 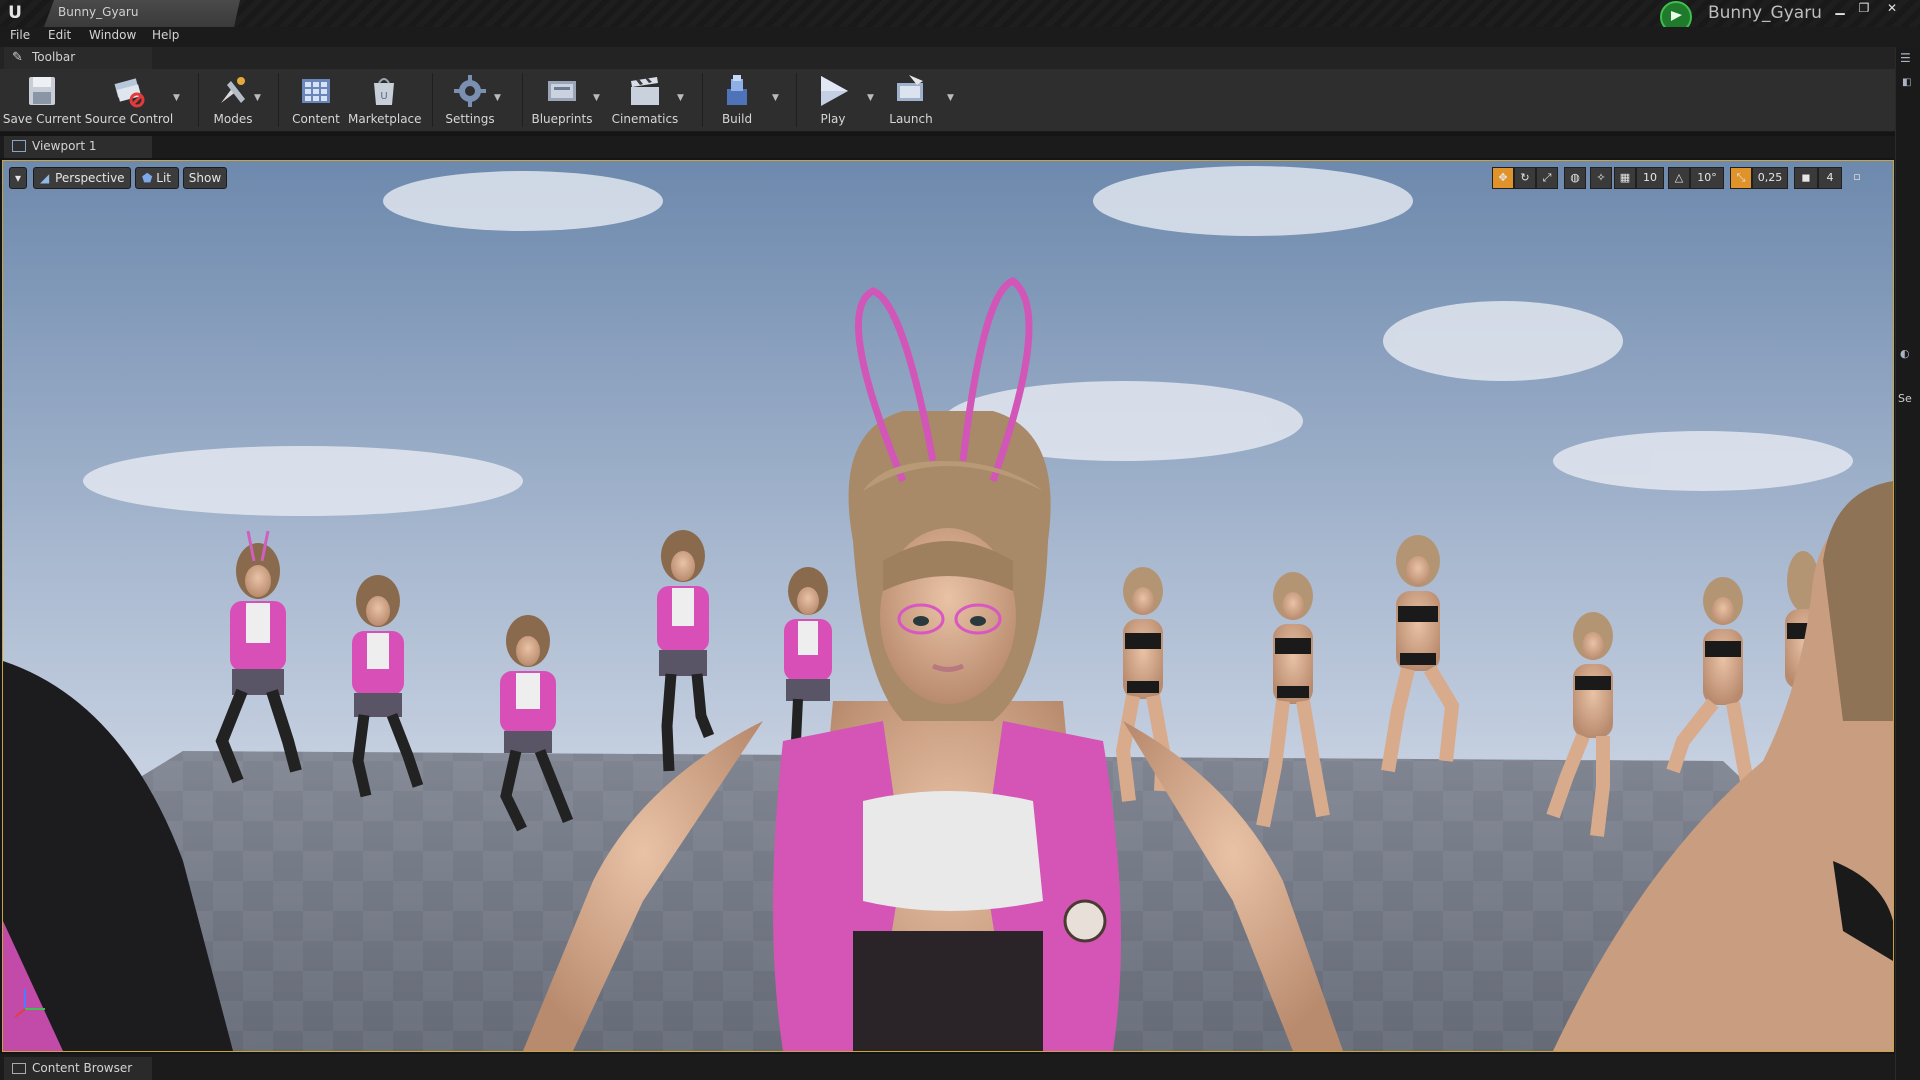 What do you see at coordinates (562, 91) in the screenshot?
I see `blueprints-icon` at bounding box center [562, 91].